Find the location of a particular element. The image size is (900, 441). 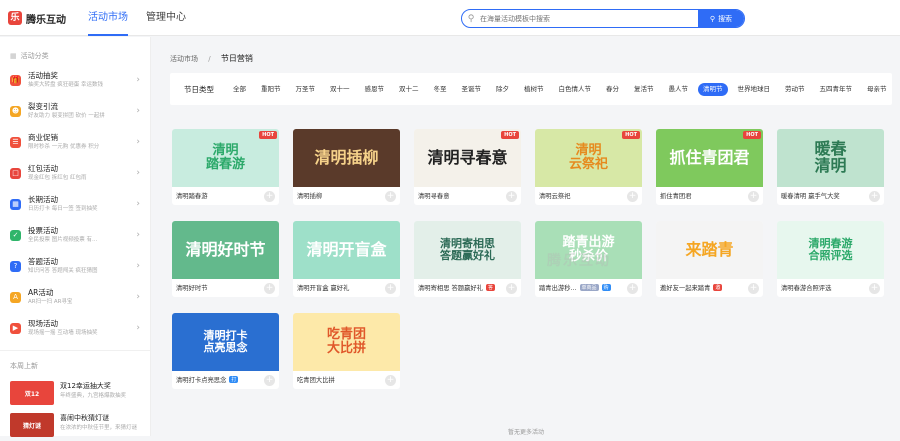

logo-mark-icon: 乐 is located at coordinates (15, 18).